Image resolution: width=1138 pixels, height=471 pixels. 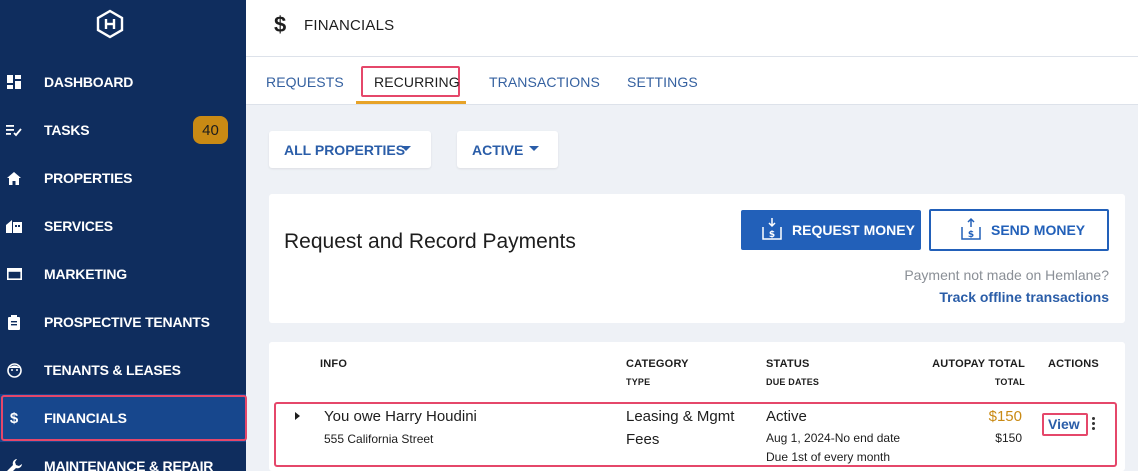 What do you see at coordinates (772, 229) in the screenshot?
I see `request-money-icon: $` at bounding box center [772, 229].